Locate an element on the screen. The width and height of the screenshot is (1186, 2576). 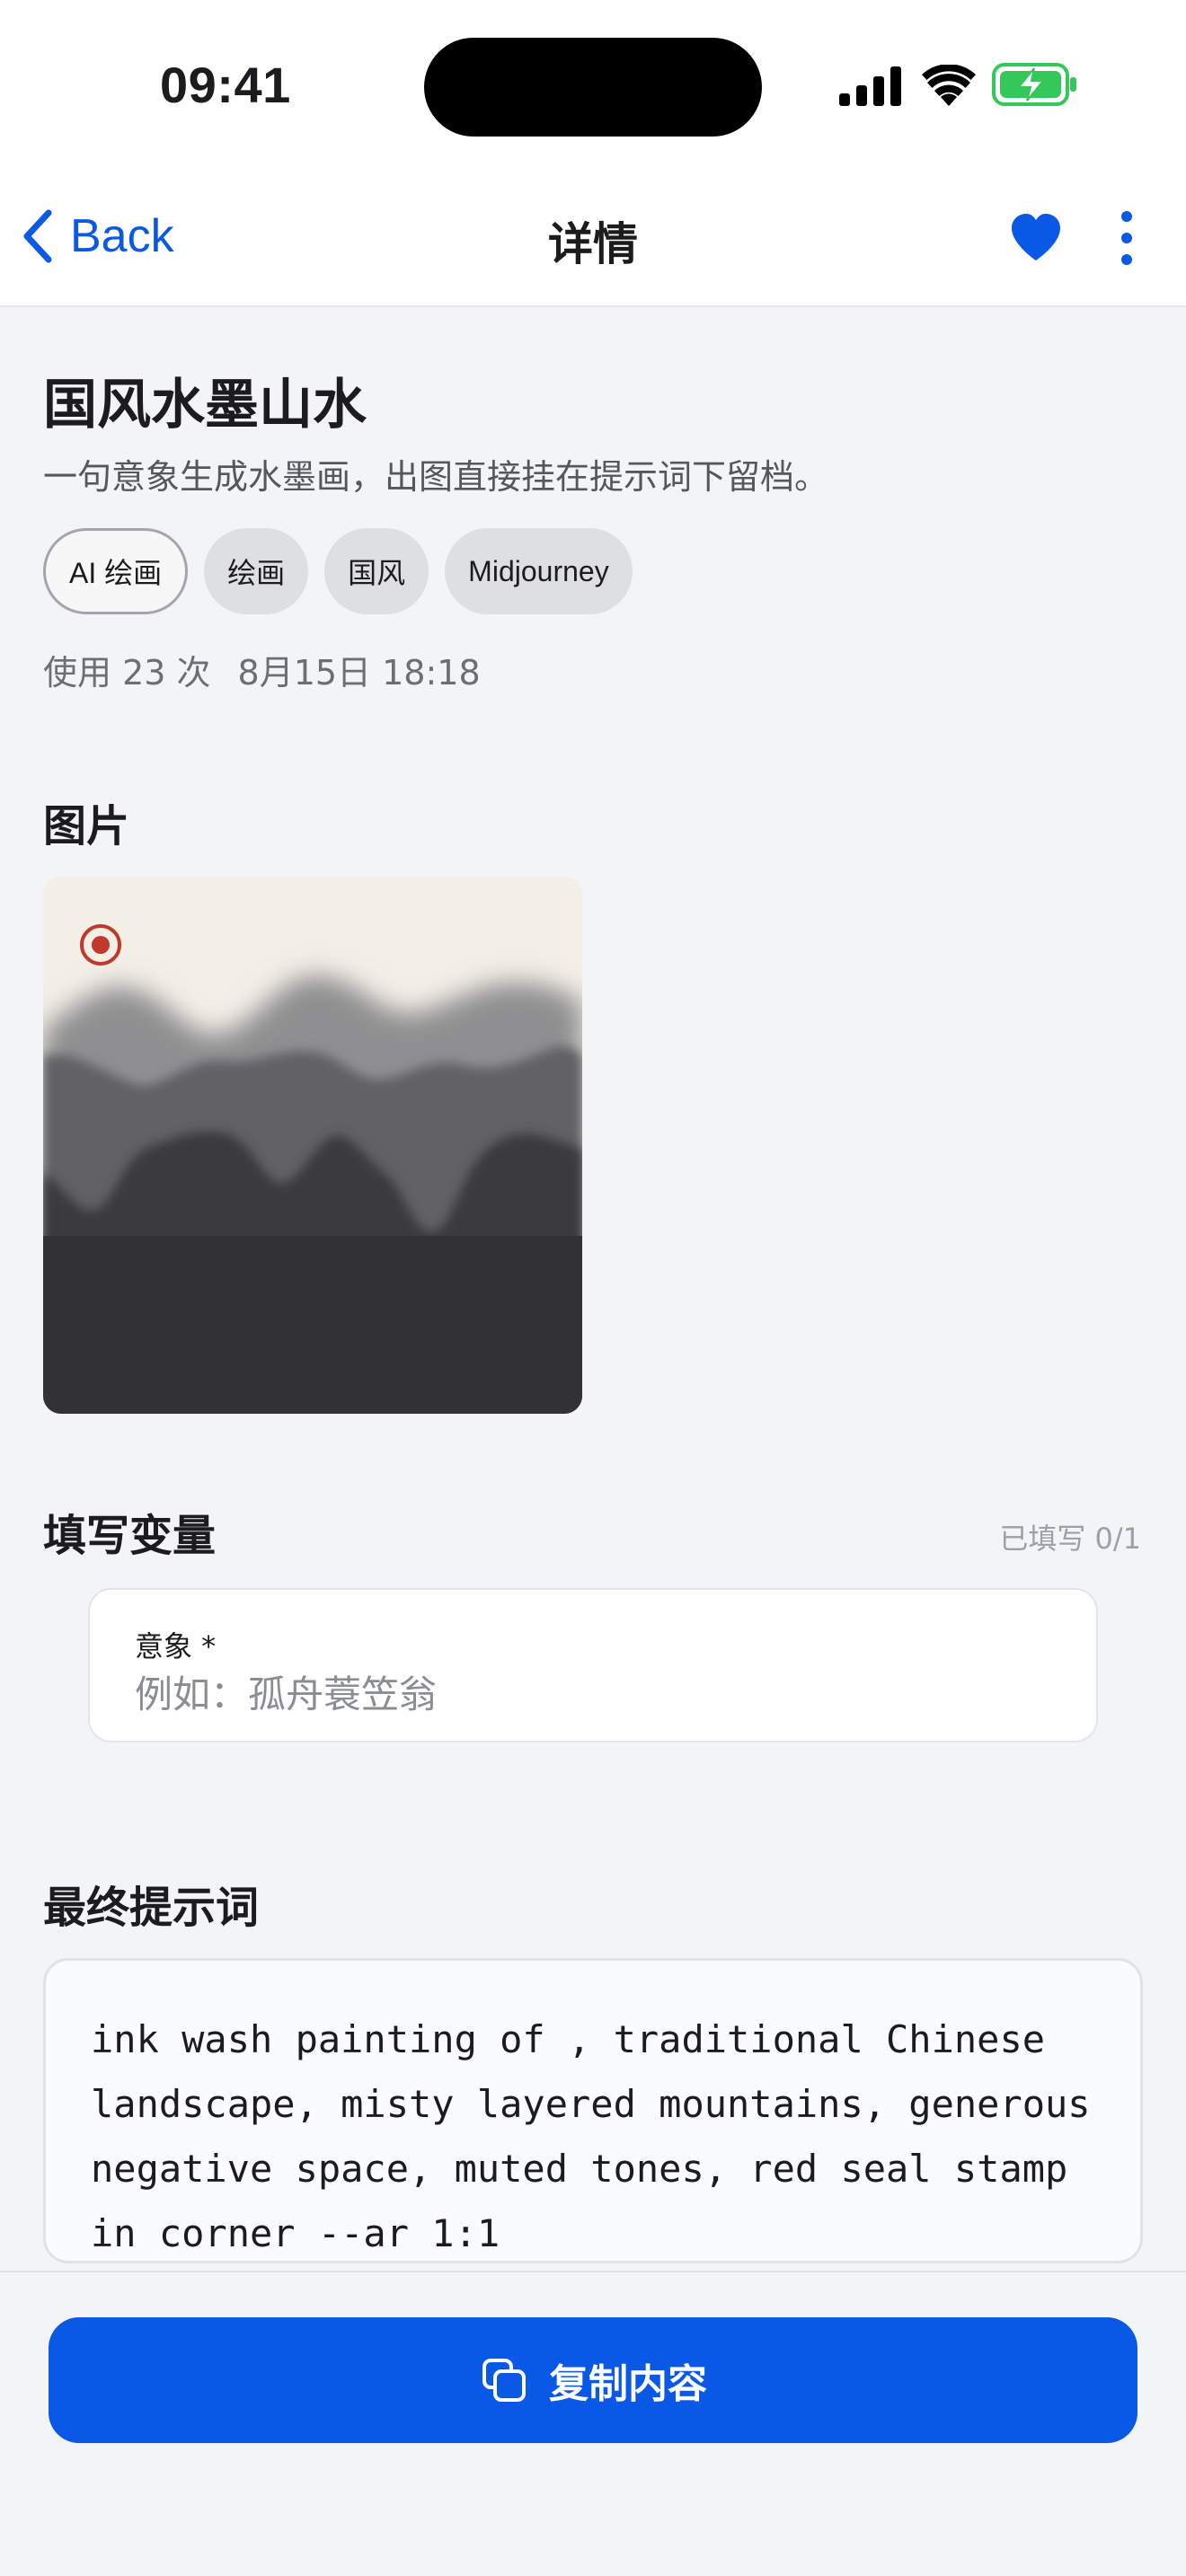
copy-label: 复制内容 is located at coordinates (628, 2384).